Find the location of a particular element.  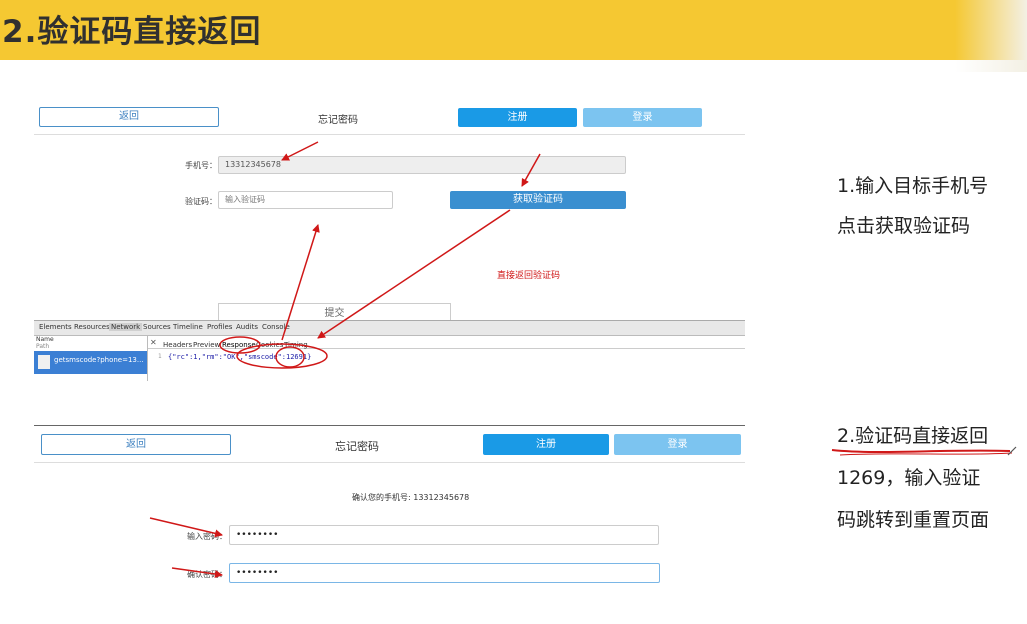

circle-code-value is located at coordinates (290, 357).